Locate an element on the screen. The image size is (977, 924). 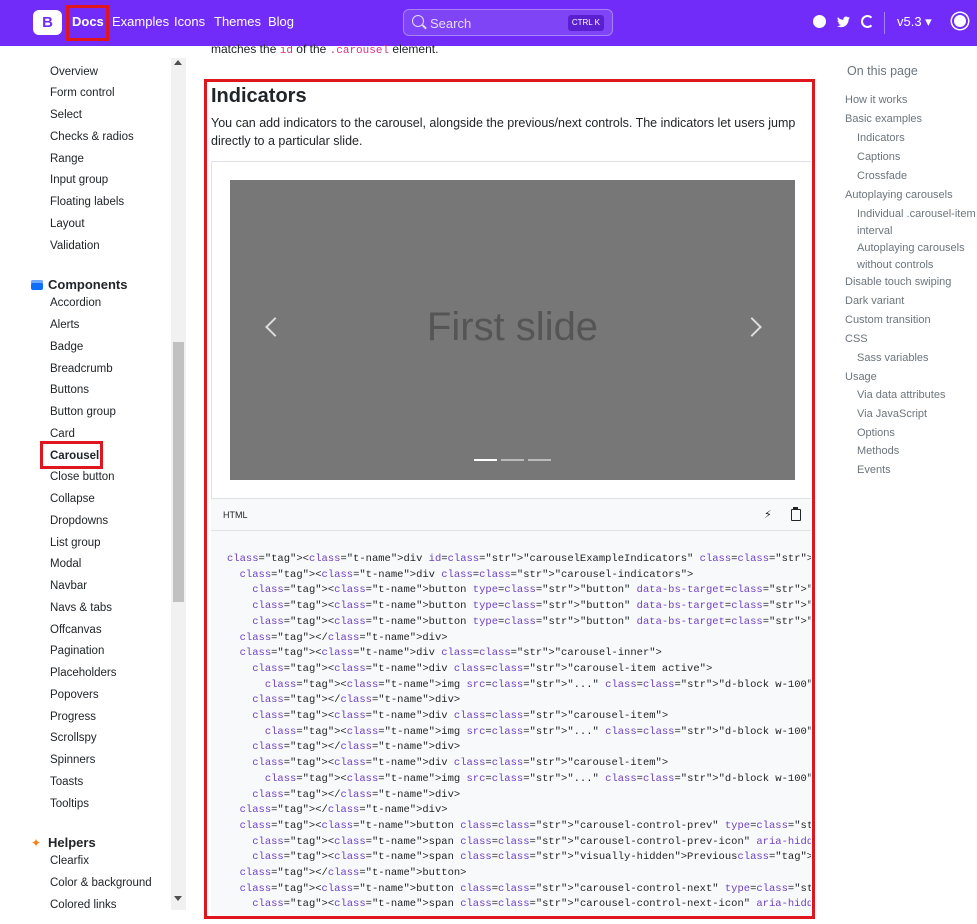
sidebar-item-collapse: Collapse is located at coordinates (72, 499).